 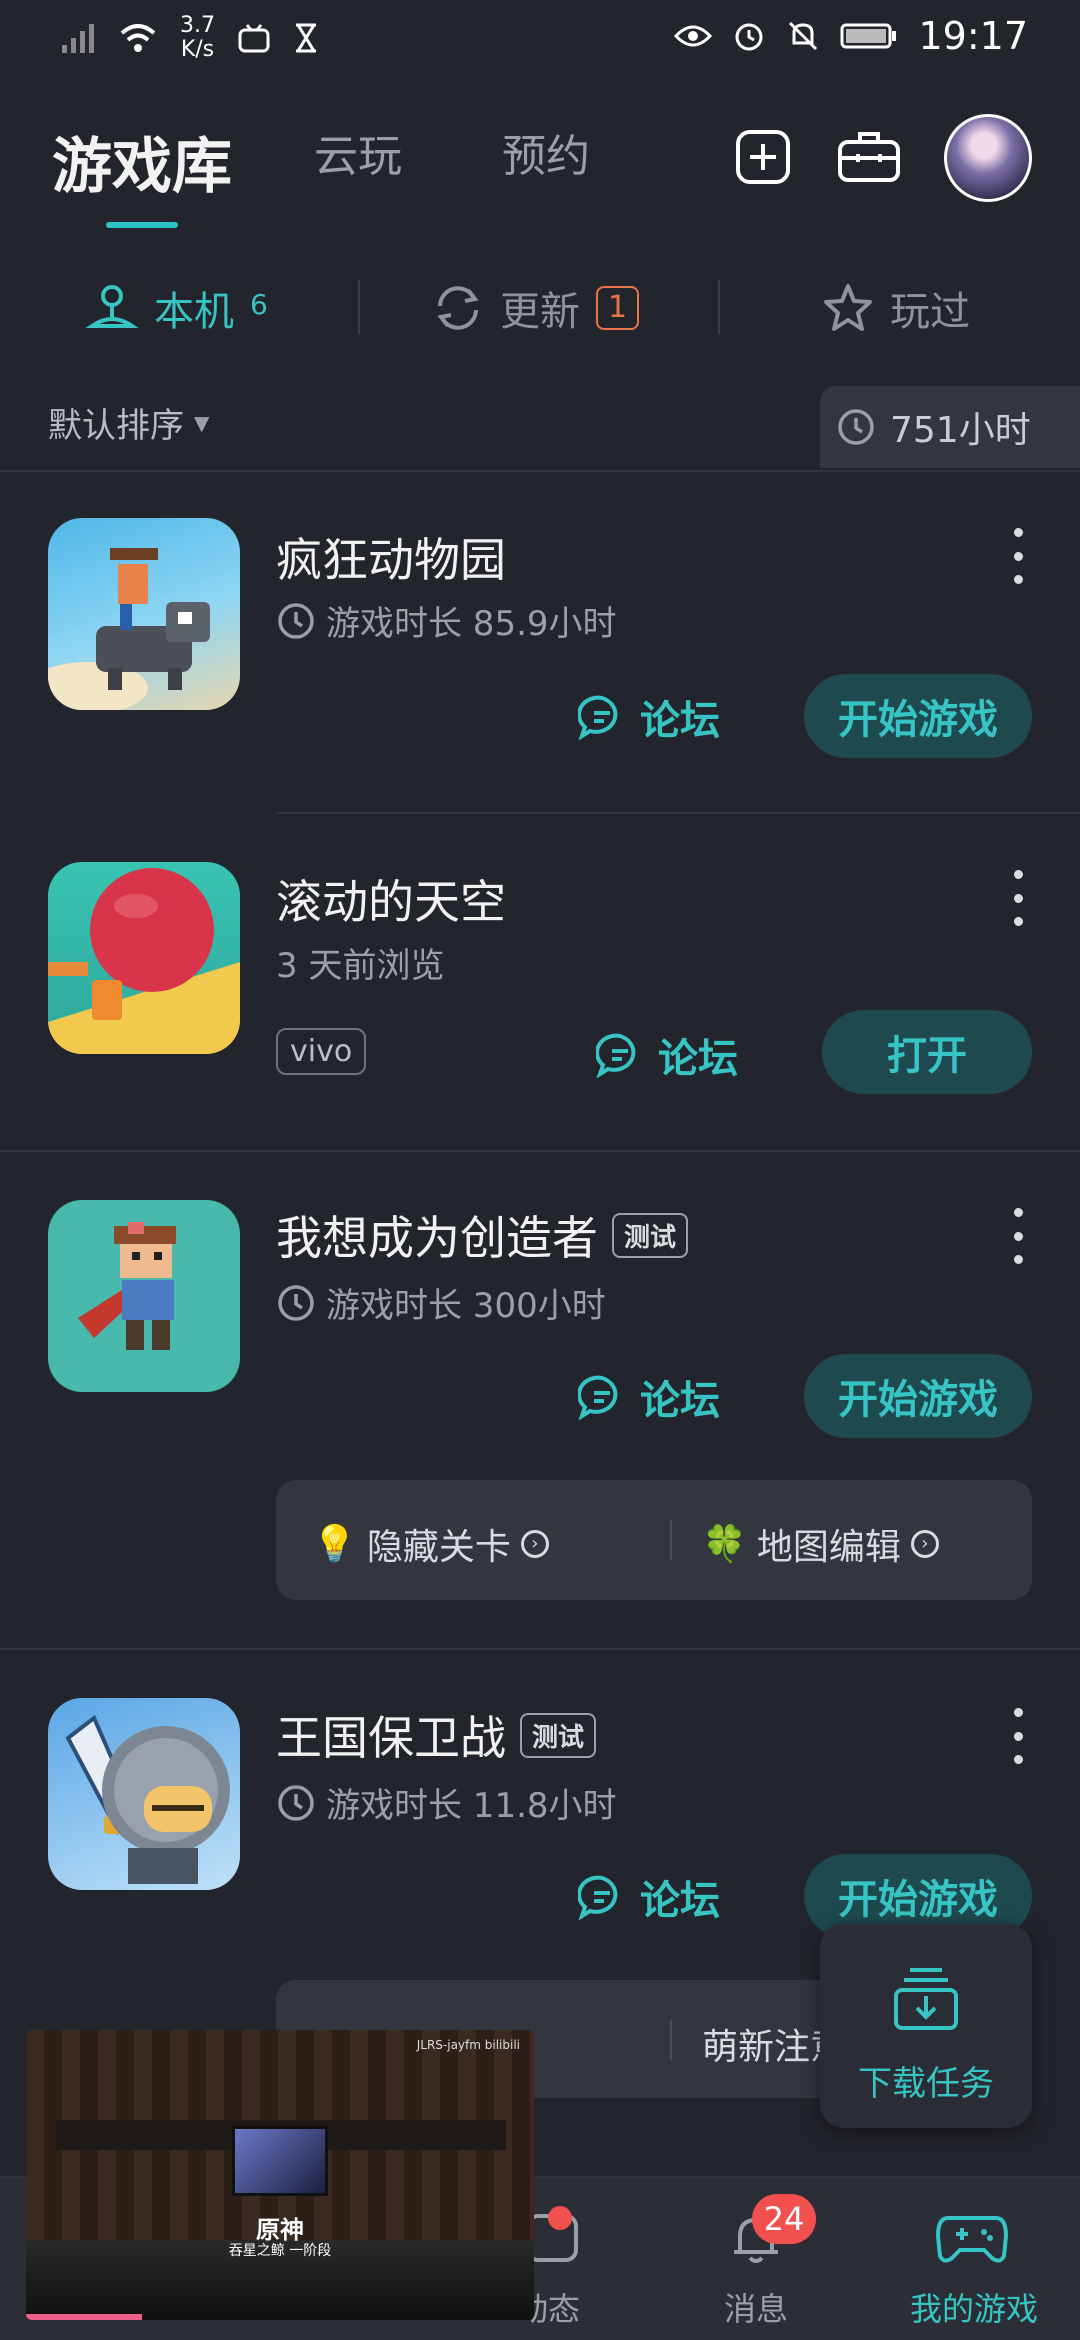 I want to click on download-task-button: 下载任务, so click(x=926, y=2026).